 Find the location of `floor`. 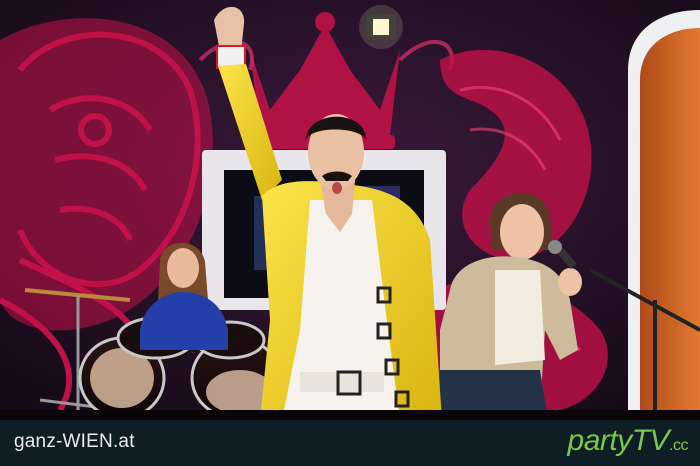

floor is located at coordinates (350, 415).